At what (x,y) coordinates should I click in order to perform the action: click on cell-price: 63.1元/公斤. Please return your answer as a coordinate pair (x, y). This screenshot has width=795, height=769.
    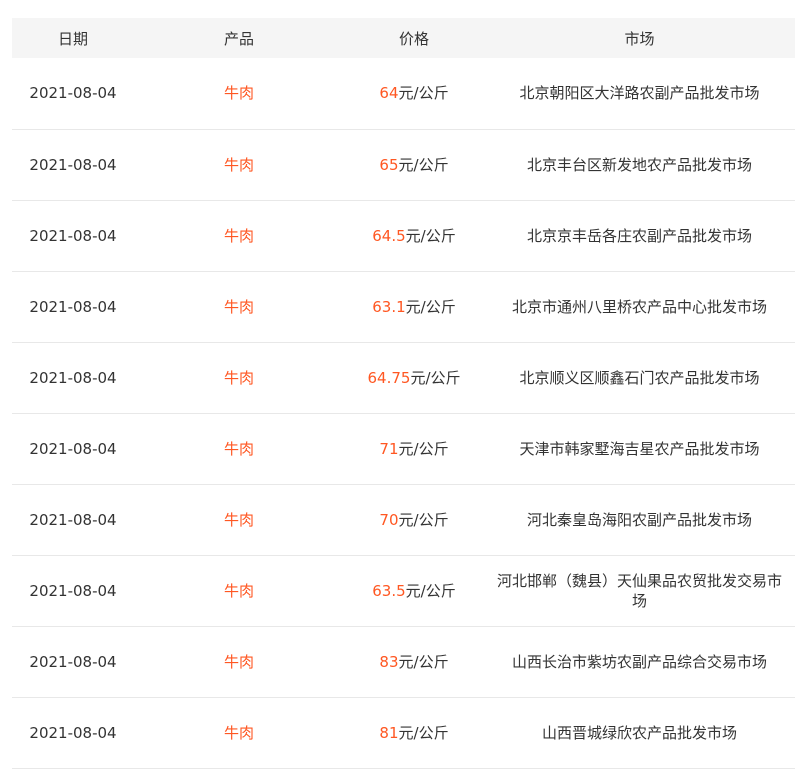
    Looking at the image, I should click on (414, 306).